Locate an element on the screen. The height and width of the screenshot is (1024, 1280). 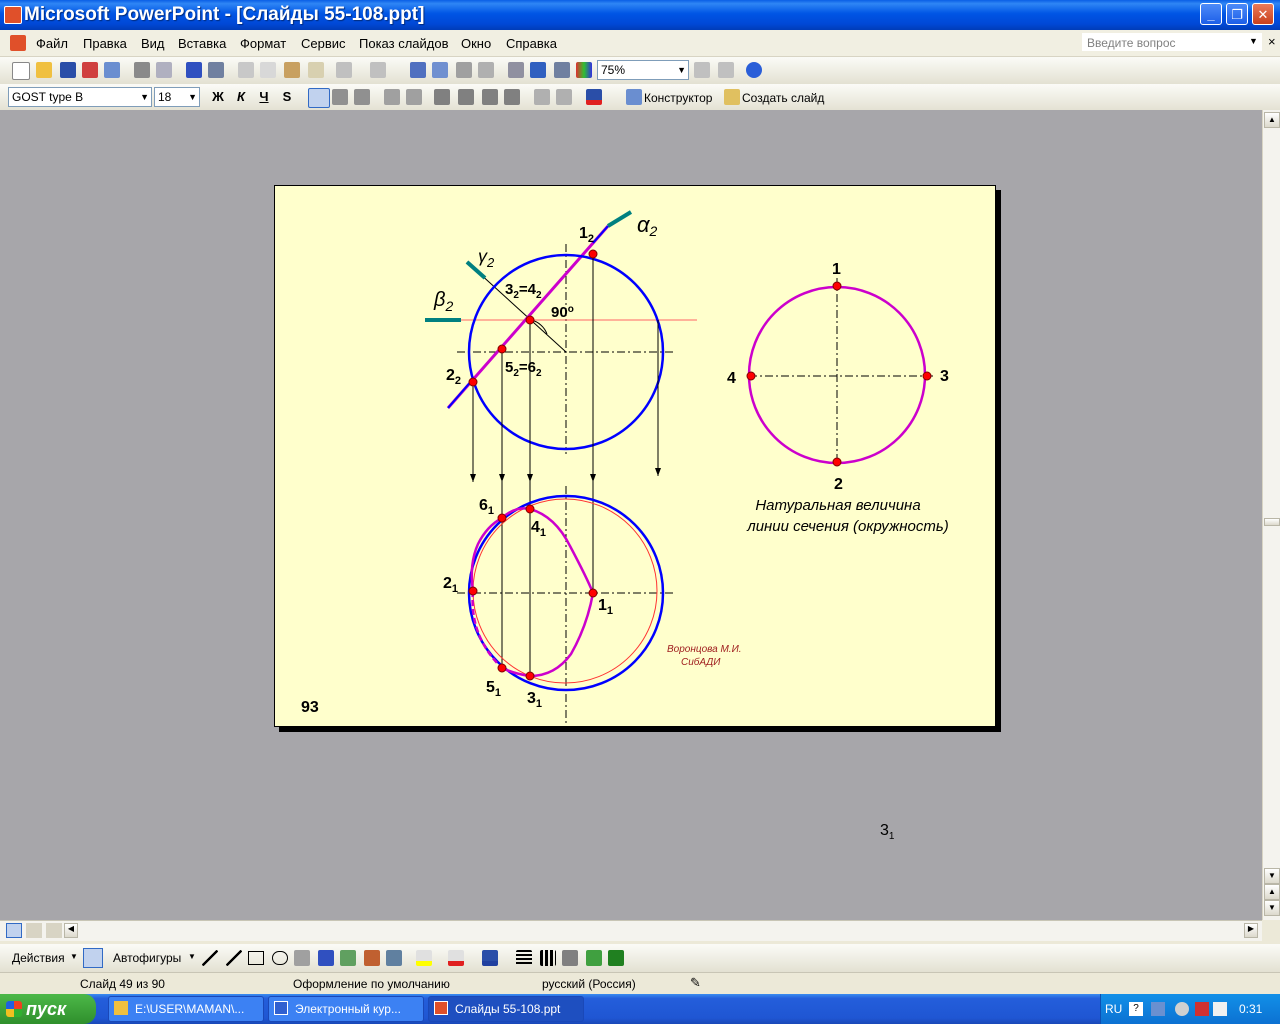
fill-color-icon is located at coordinates (424, 958).